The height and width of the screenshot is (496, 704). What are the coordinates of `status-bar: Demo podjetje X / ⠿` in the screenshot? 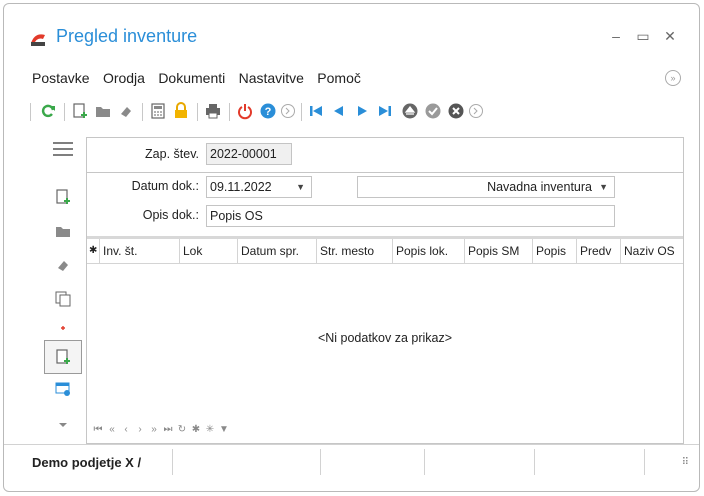 It's located at (351, 460).